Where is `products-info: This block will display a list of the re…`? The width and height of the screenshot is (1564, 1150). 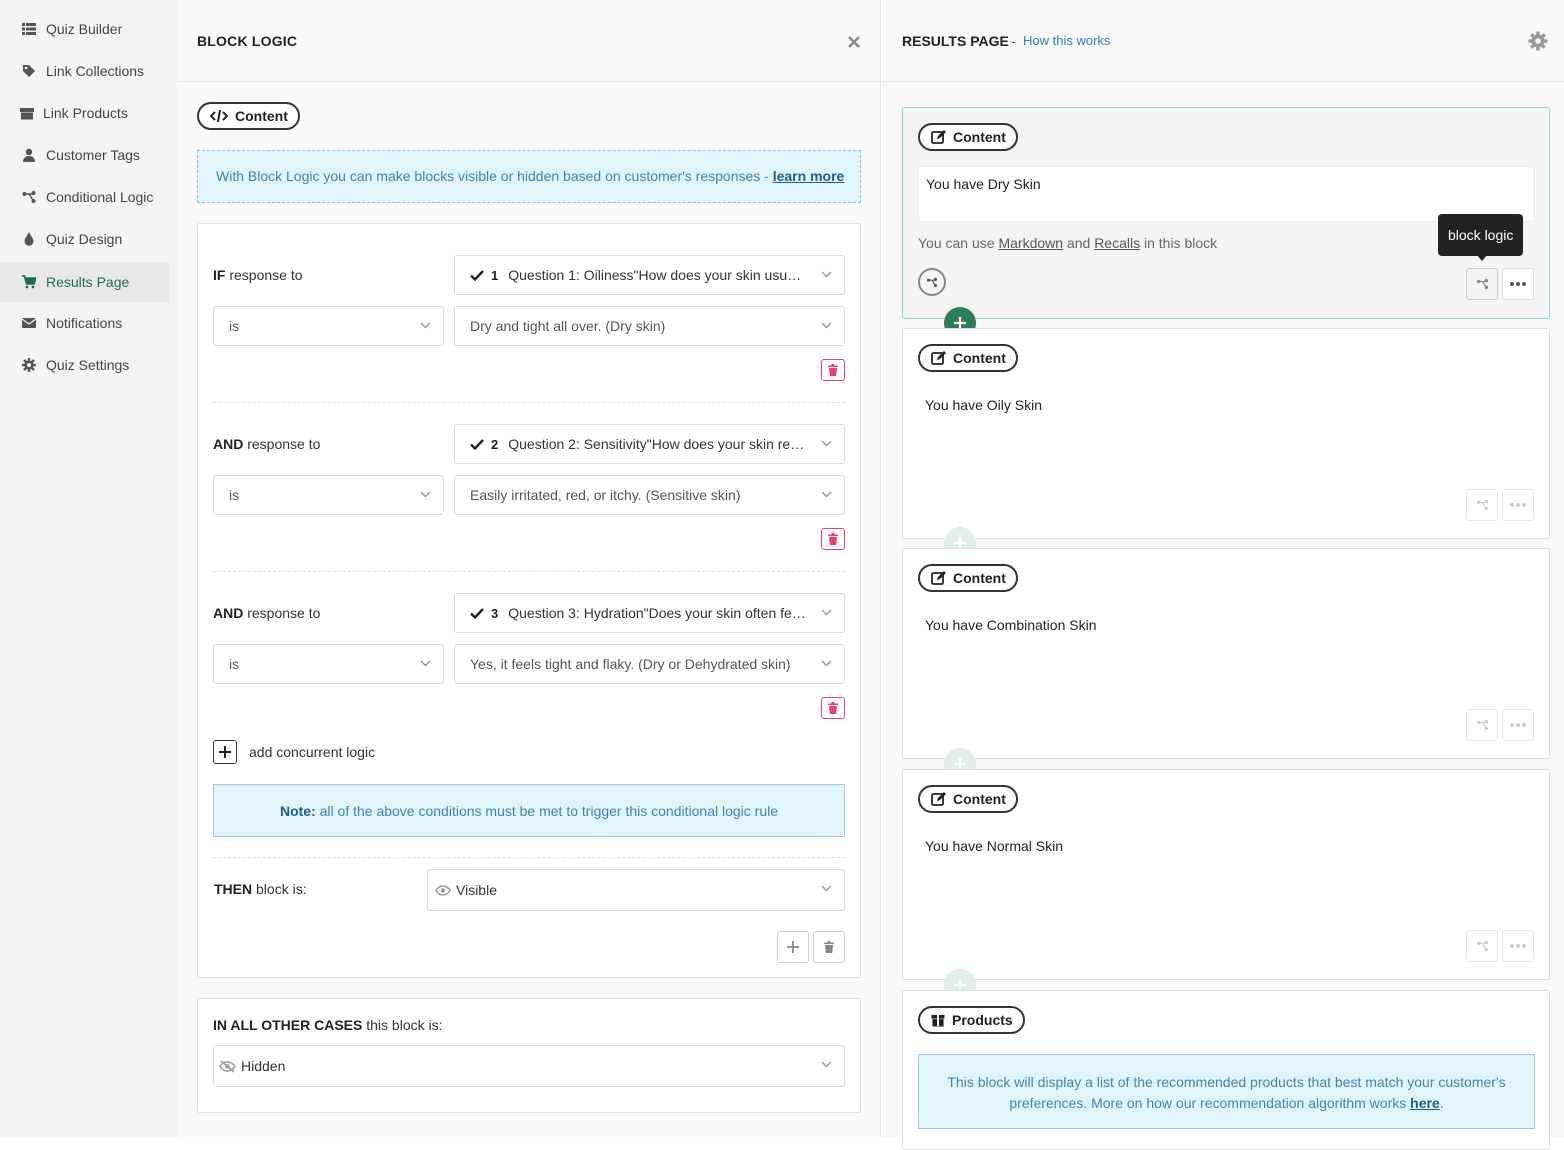 products-info: This block will display a list of the re… is located at coordinates (1226, 1091).